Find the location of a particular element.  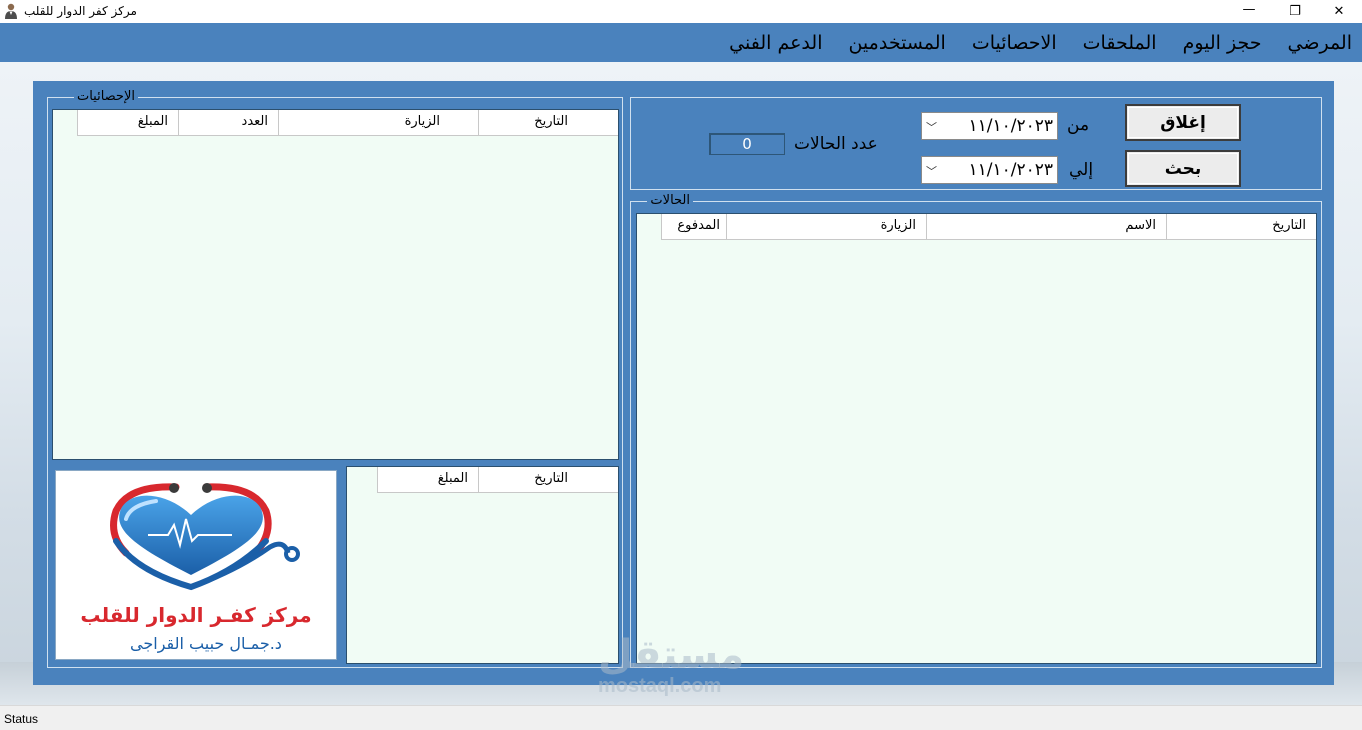

status-bar: Status is located at coordinates (681, 717).